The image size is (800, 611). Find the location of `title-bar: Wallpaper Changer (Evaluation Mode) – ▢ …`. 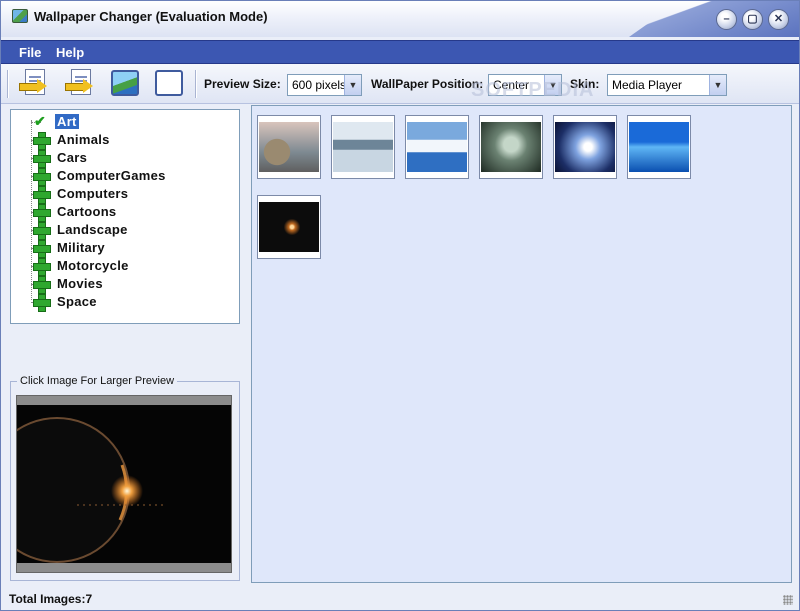

title-bar: Wallpaper Changer (Evaluation Mode) – ▢ … is located at coordinates (400, 19).